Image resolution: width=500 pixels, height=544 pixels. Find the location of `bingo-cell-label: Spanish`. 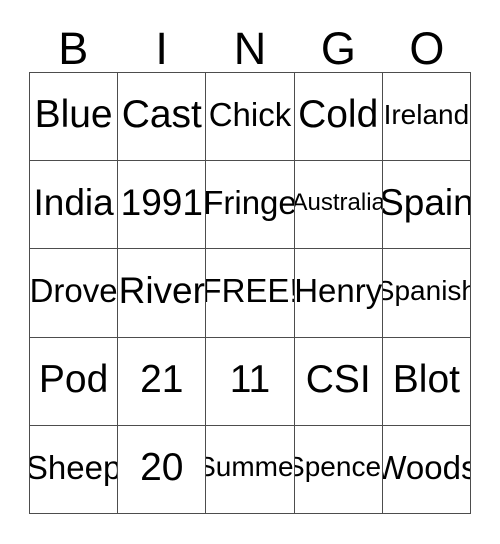

bingo-cell-label: Spanish is located at coordinates (426, 290).